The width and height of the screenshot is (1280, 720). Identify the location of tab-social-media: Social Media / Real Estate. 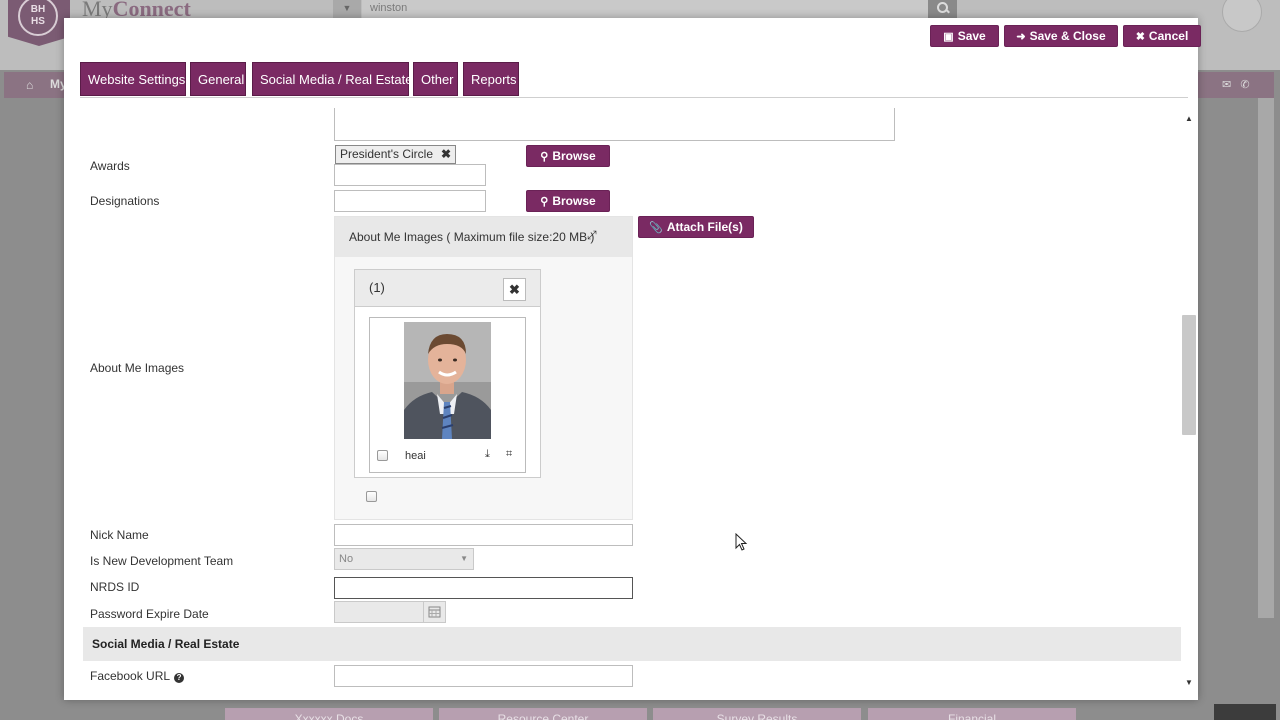
(332, 79).